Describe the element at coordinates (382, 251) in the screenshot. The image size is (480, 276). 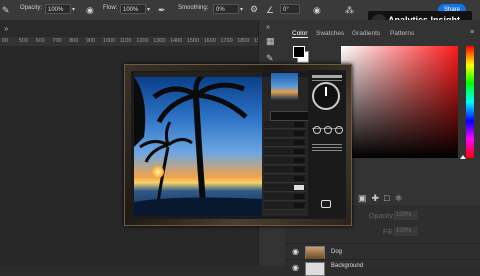
I see `layer-row: ◉ Dog` at that location.